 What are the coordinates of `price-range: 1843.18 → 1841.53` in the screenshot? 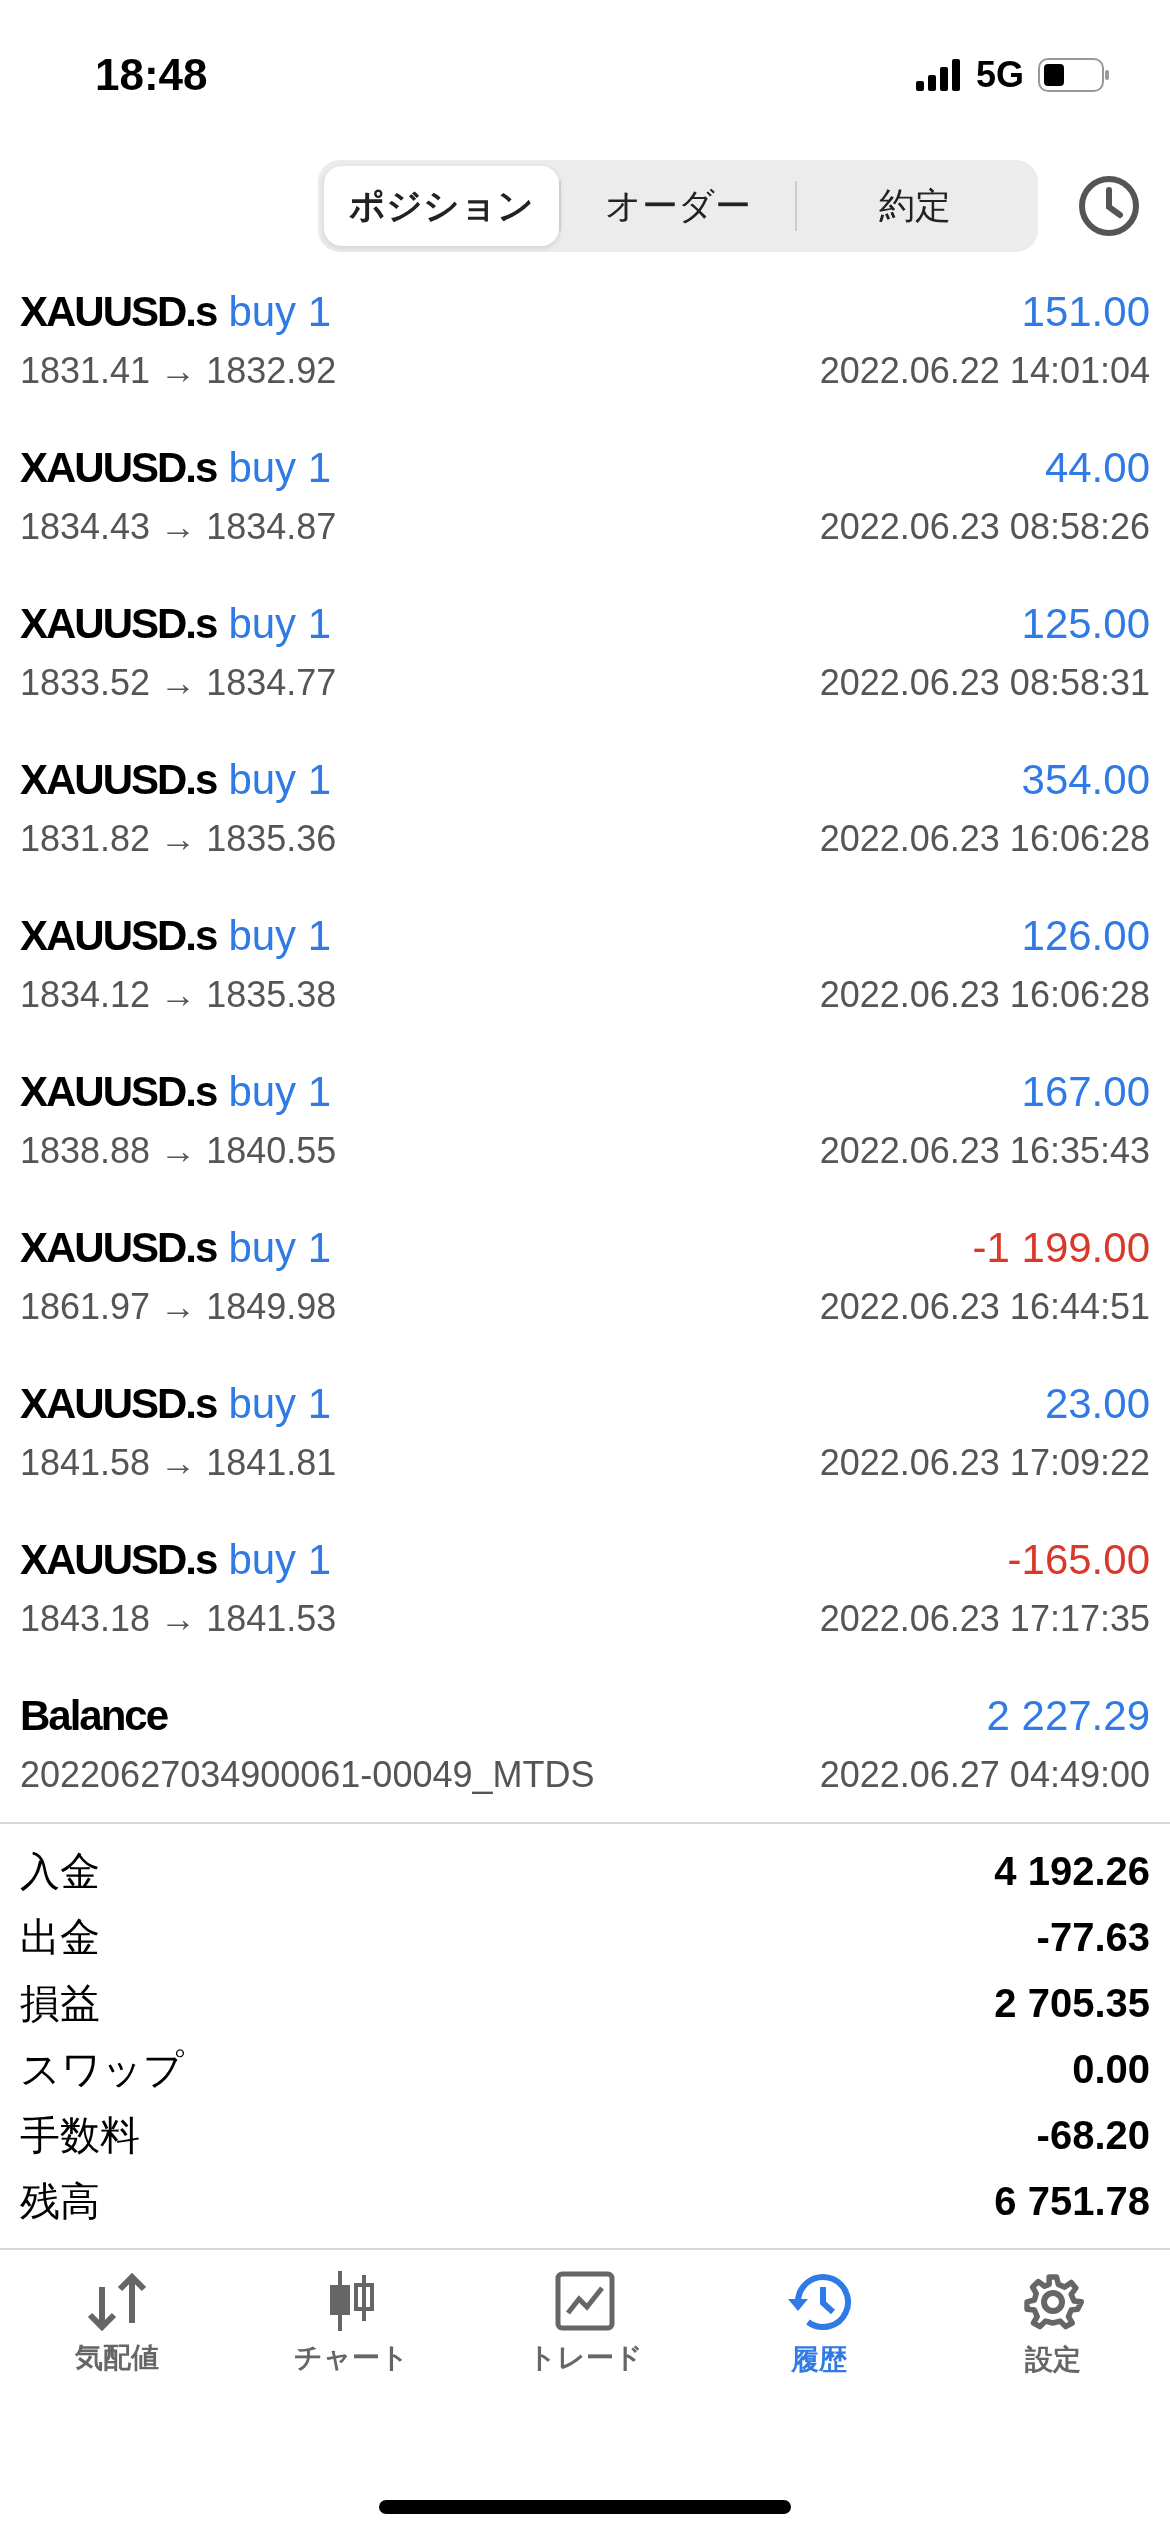 It's located at (178, 1619).